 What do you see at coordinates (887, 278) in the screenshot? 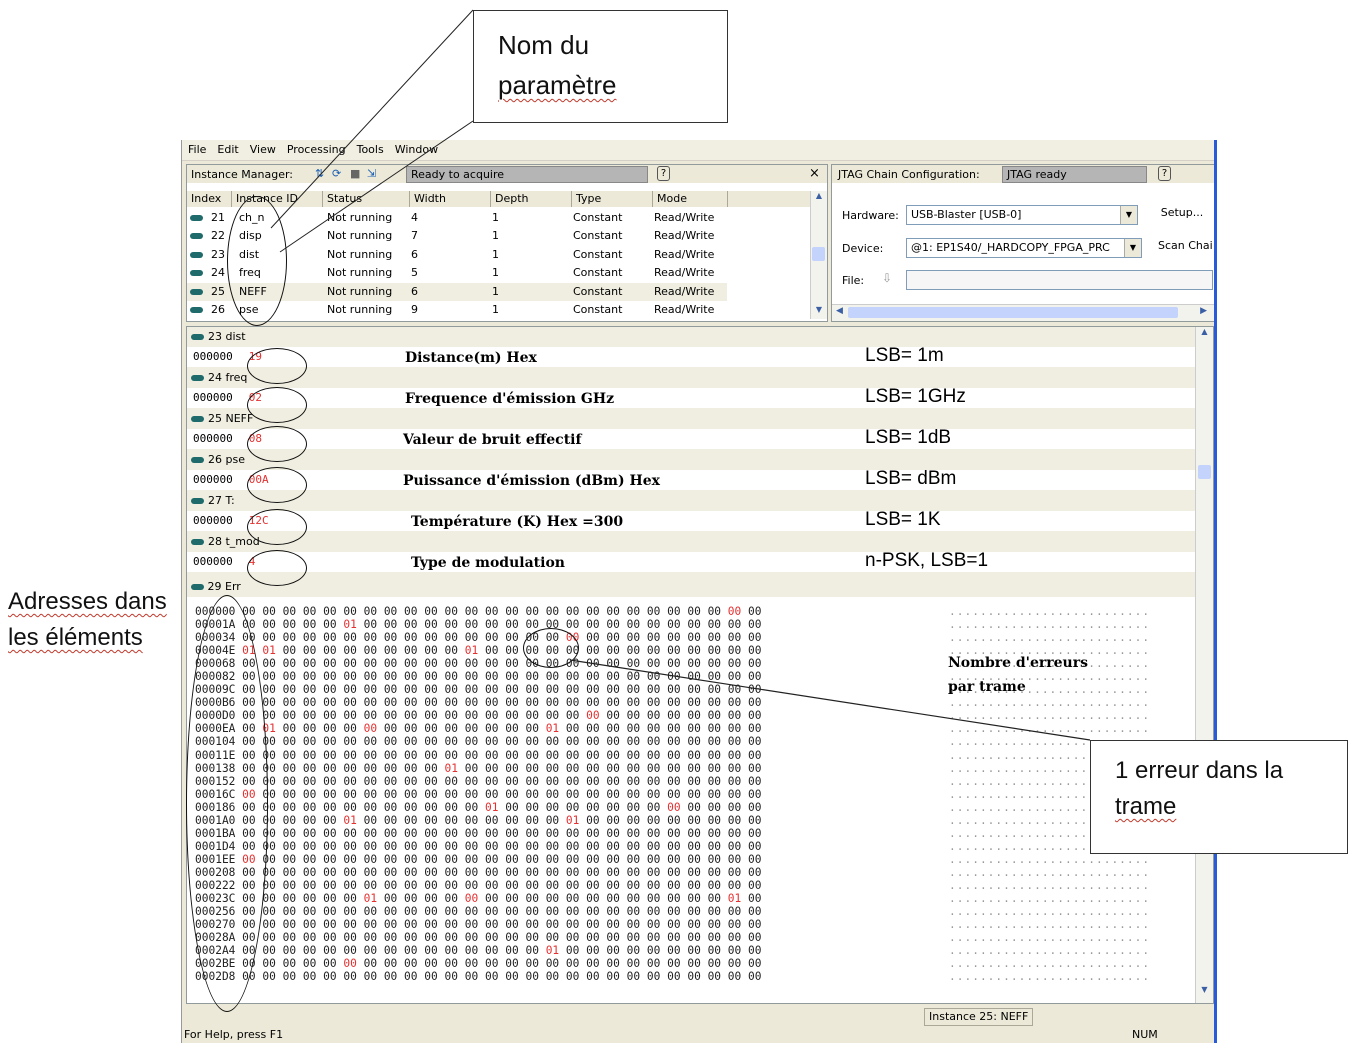
I see `program-file-icon: ⇩` at bounding box center [887, 278].